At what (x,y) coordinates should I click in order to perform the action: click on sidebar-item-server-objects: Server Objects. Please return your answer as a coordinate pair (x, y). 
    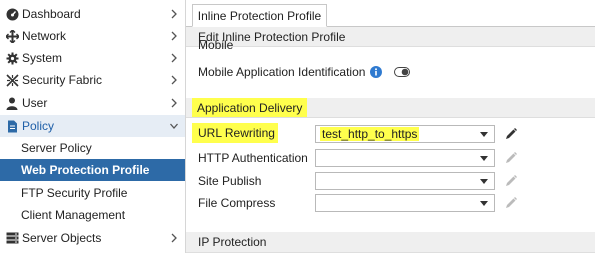
    Looking at the image, I should click on (92, 238).